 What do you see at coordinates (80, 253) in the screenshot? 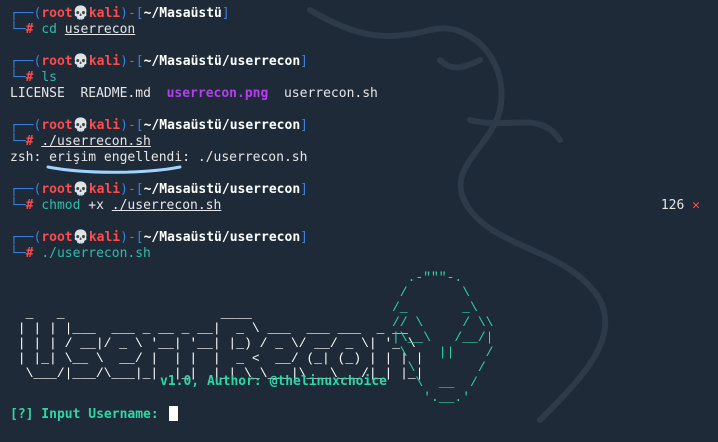
I see `command-line-5: └─# ./userrecon.sh` at bounding box center [80, 253].